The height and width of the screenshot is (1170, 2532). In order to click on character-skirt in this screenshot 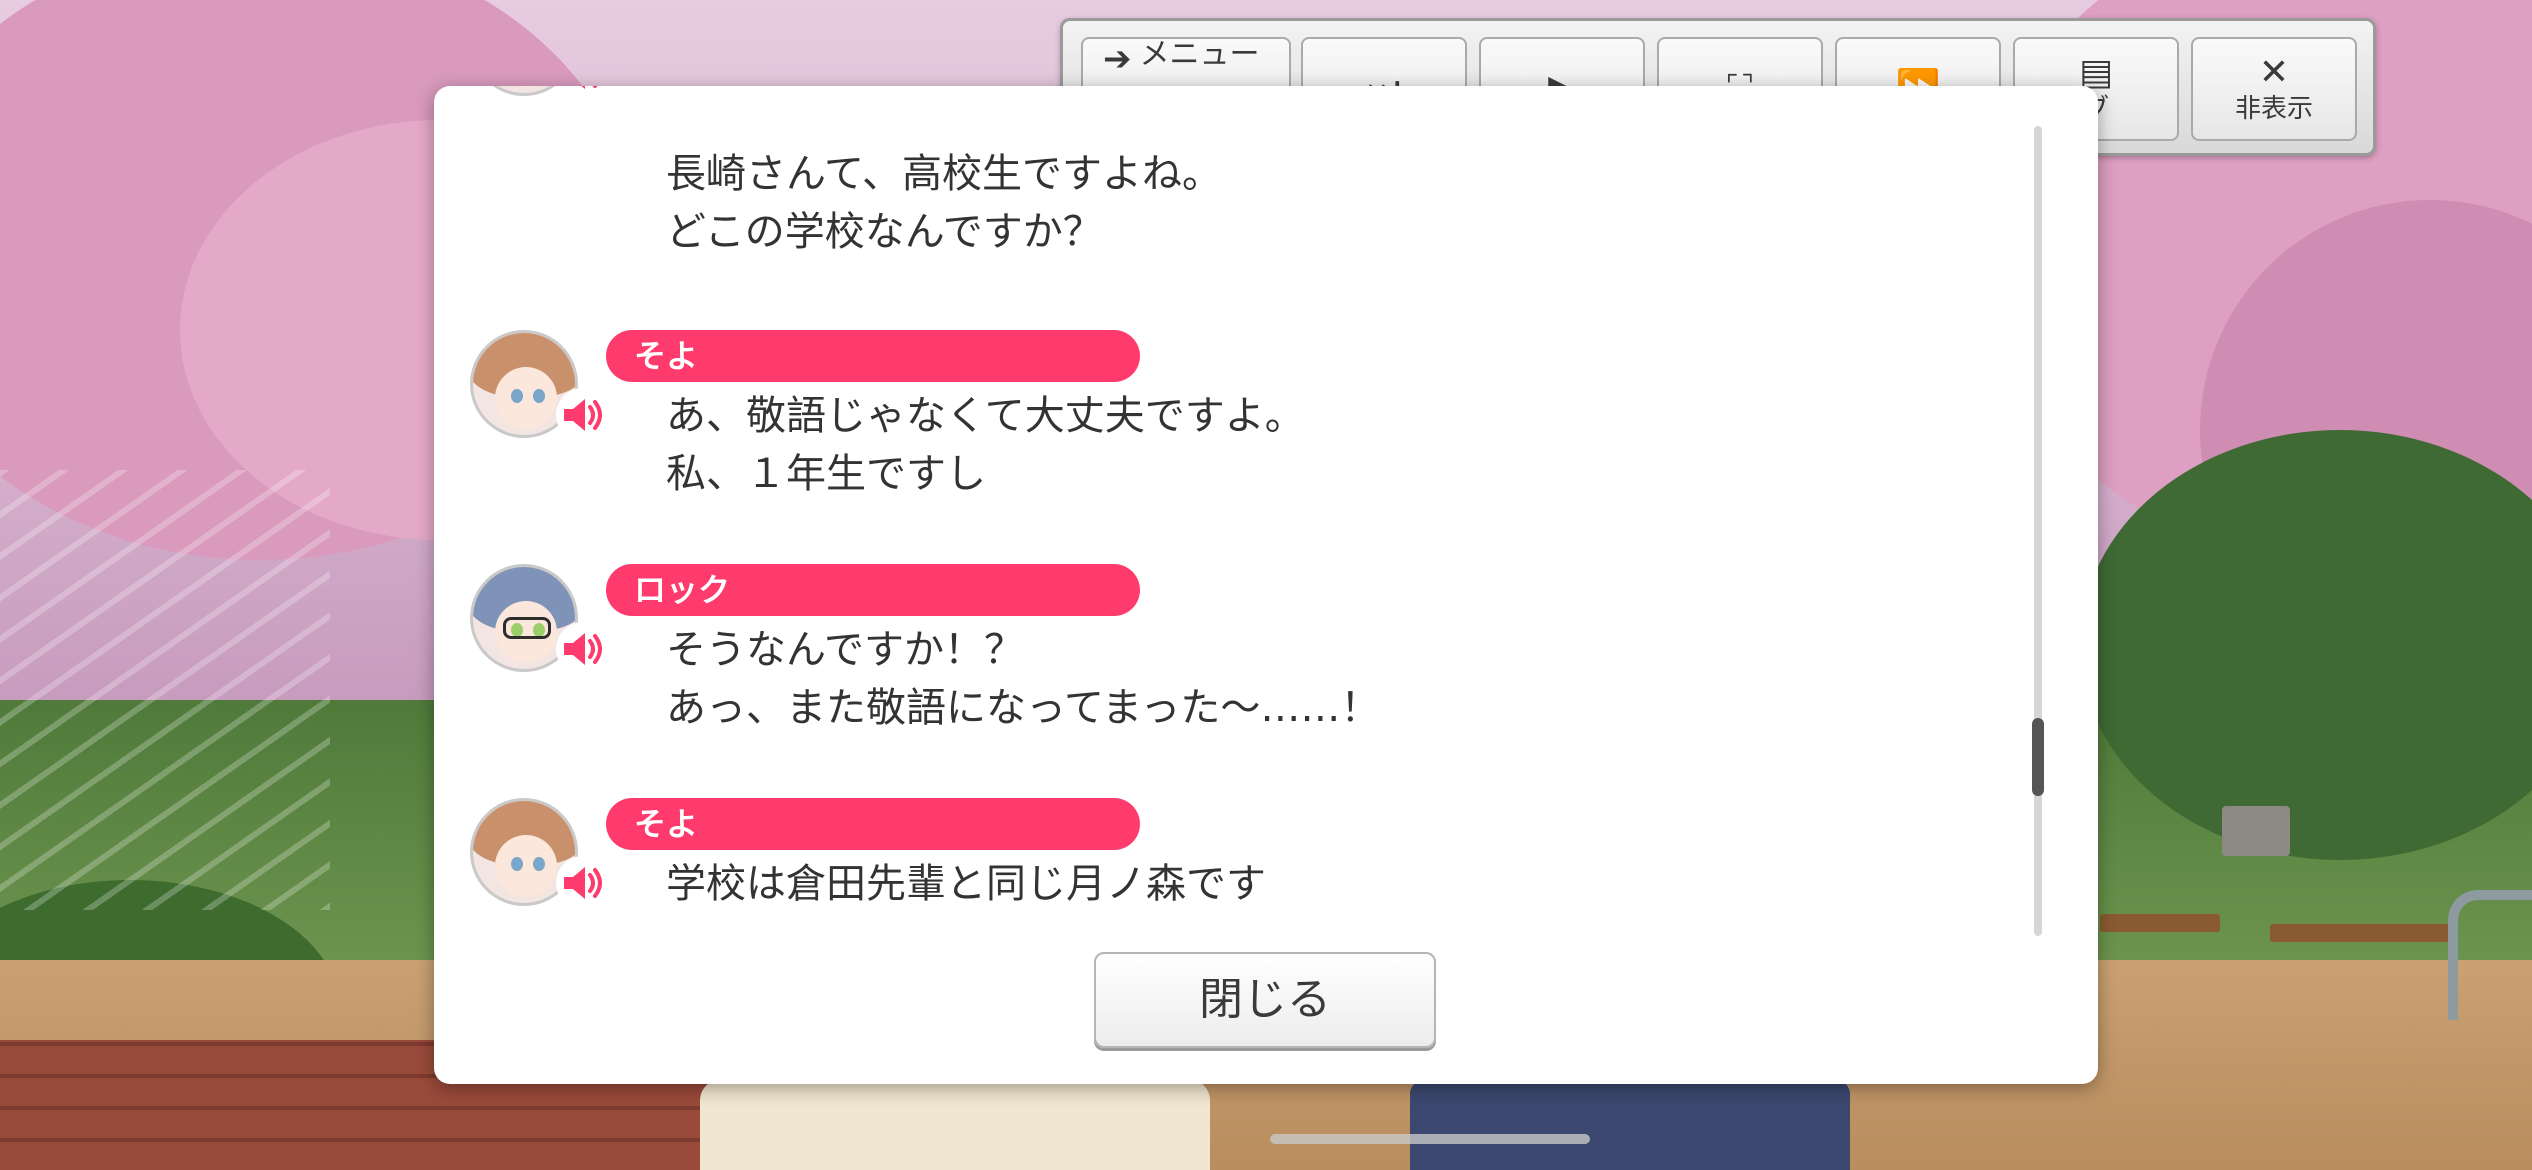, I will do `click(955, 1125)`.